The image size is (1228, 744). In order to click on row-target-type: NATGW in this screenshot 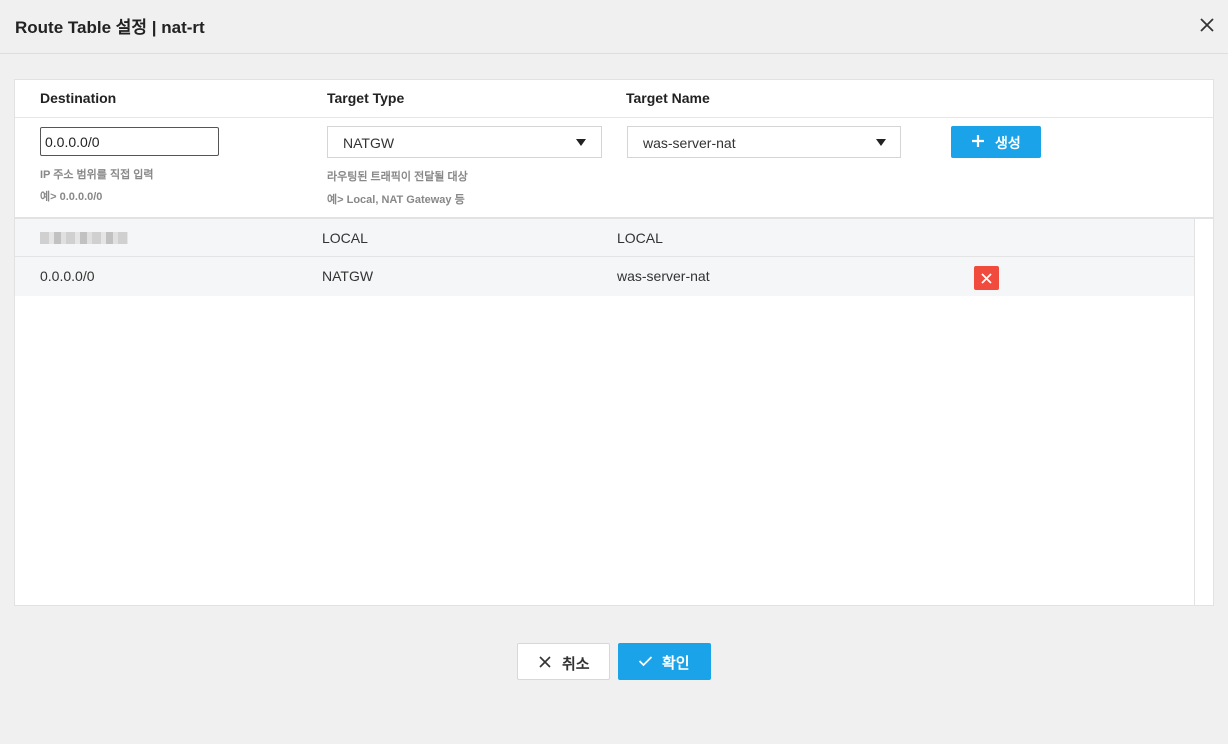, I will do `click(348, 276)`.